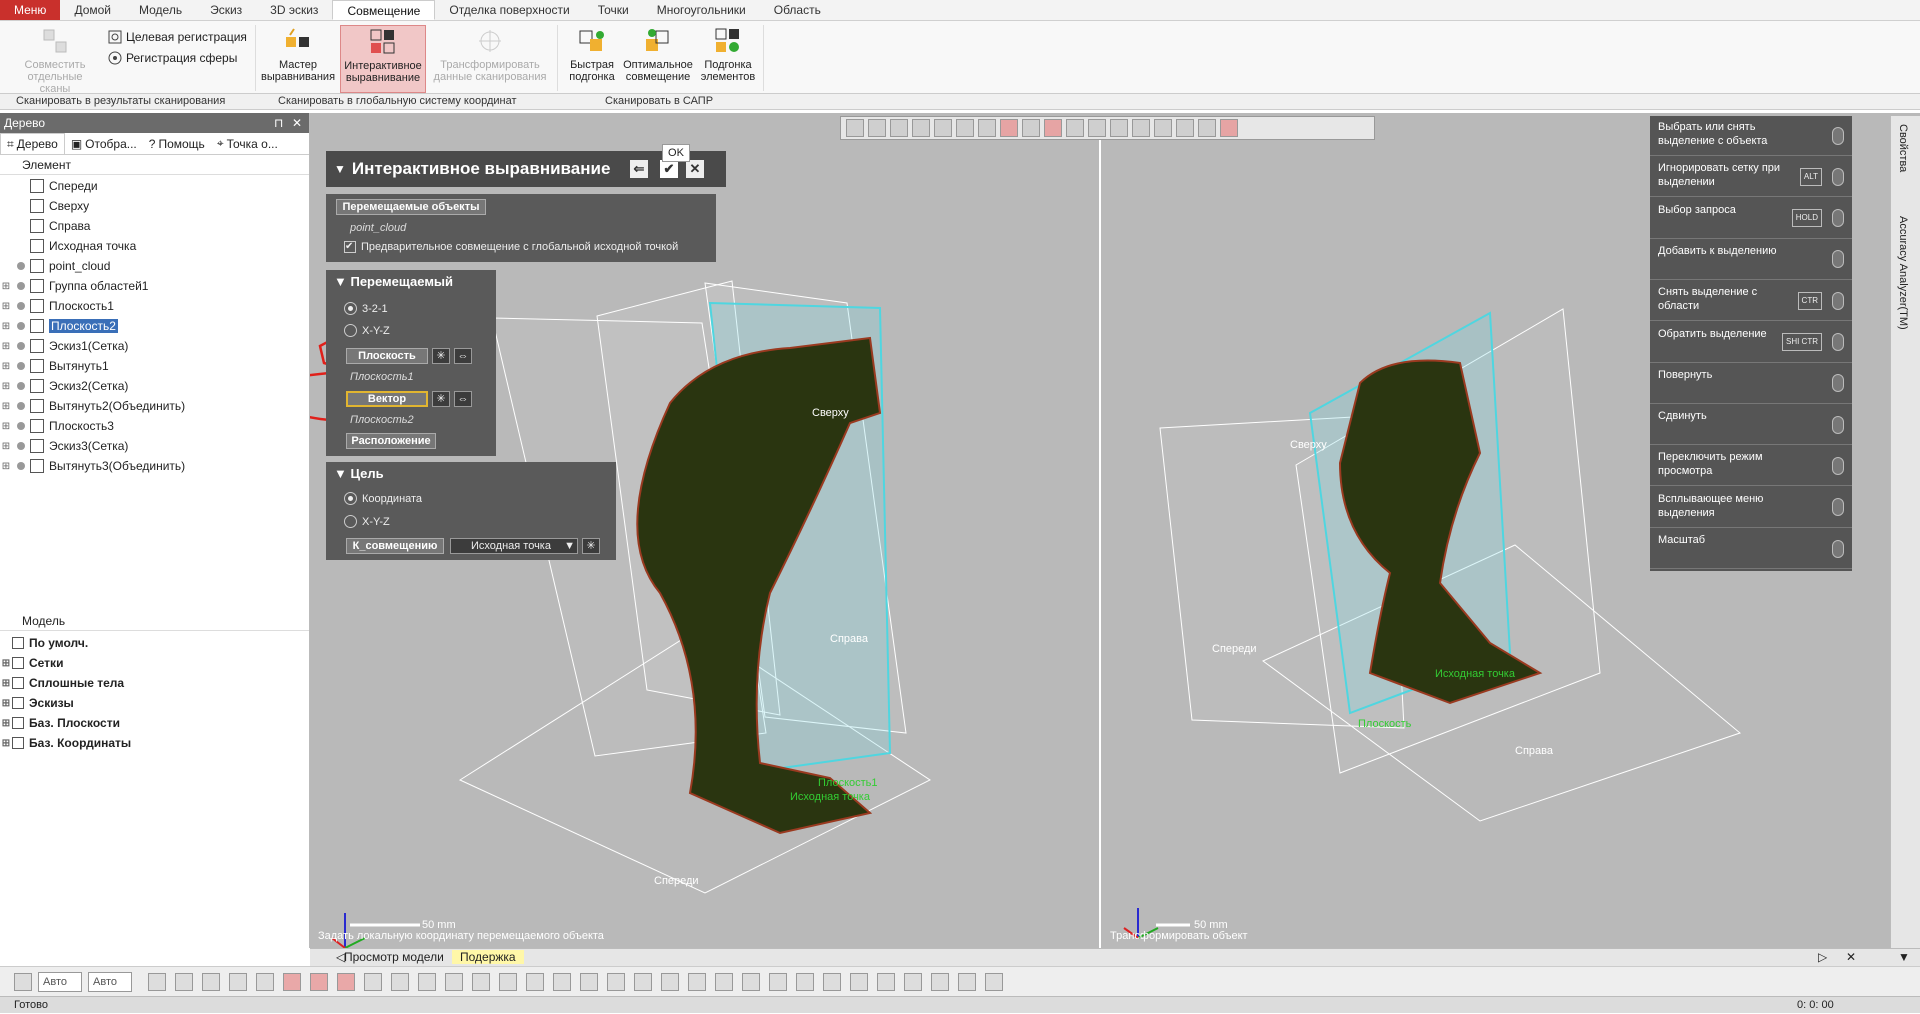 This screenshot has width=1920, height=1014. What do you see at coordinates (463, 356) in the screenshot?
I see `plane-flip-icon: ⇔` at bounding box center [463, 356].